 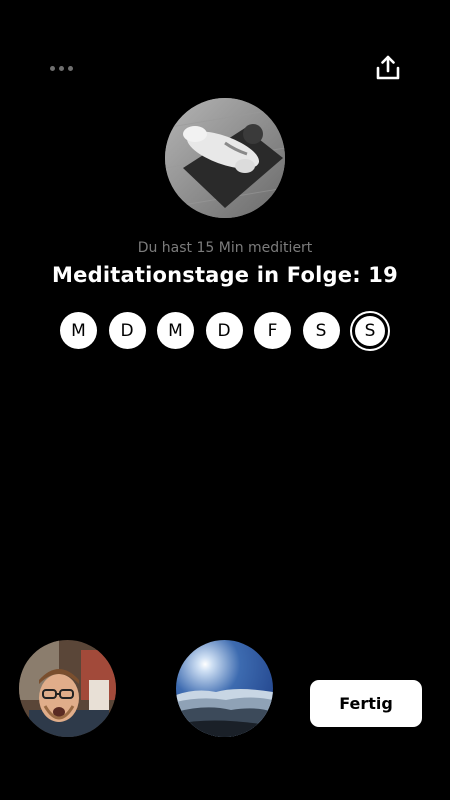 I want to click on weekday-today-label: S, so click(x=370, y=330).